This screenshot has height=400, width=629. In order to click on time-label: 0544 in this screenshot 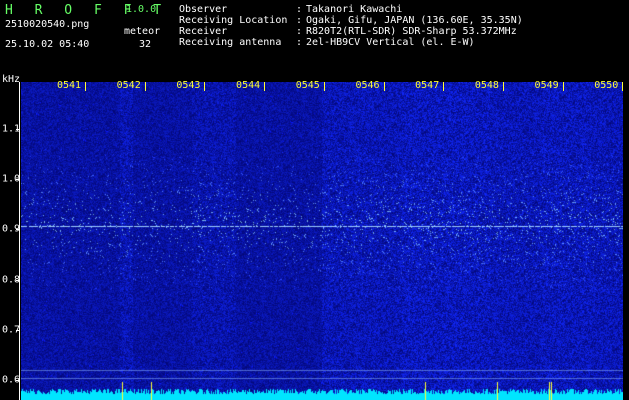, I will do `click(248, 85)`.